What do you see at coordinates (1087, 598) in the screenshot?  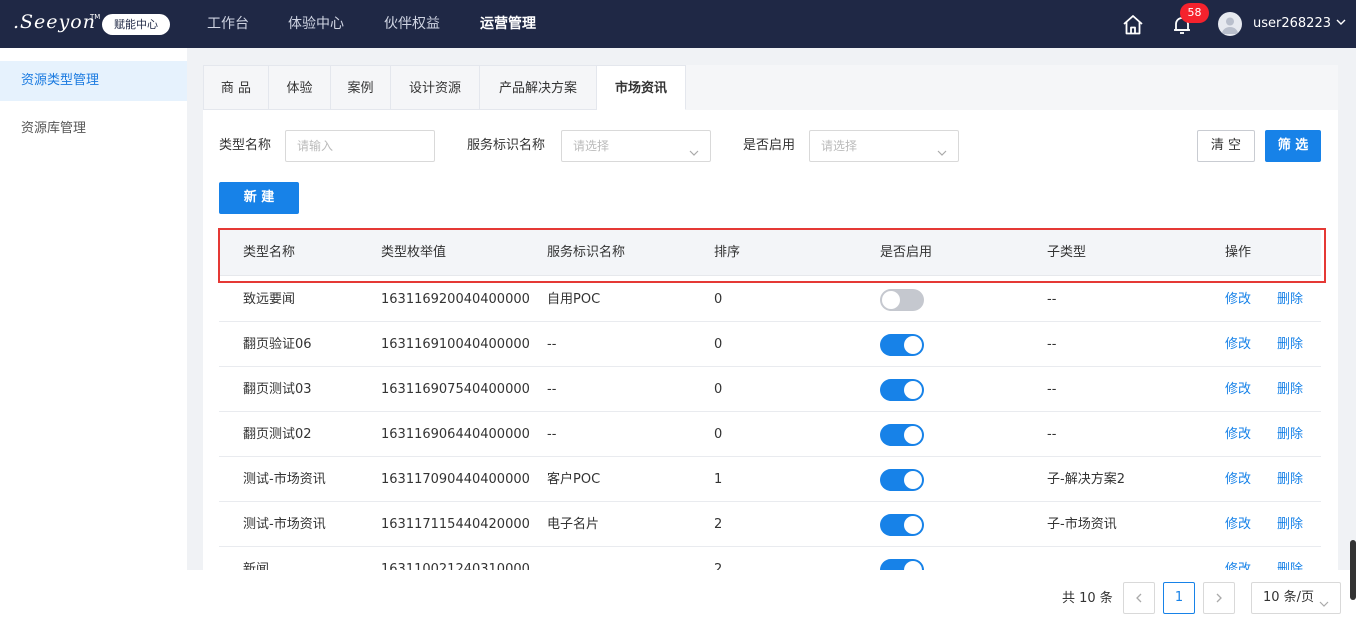 I see `total-count: 共 10 条` at bounding box center [1087, 598].